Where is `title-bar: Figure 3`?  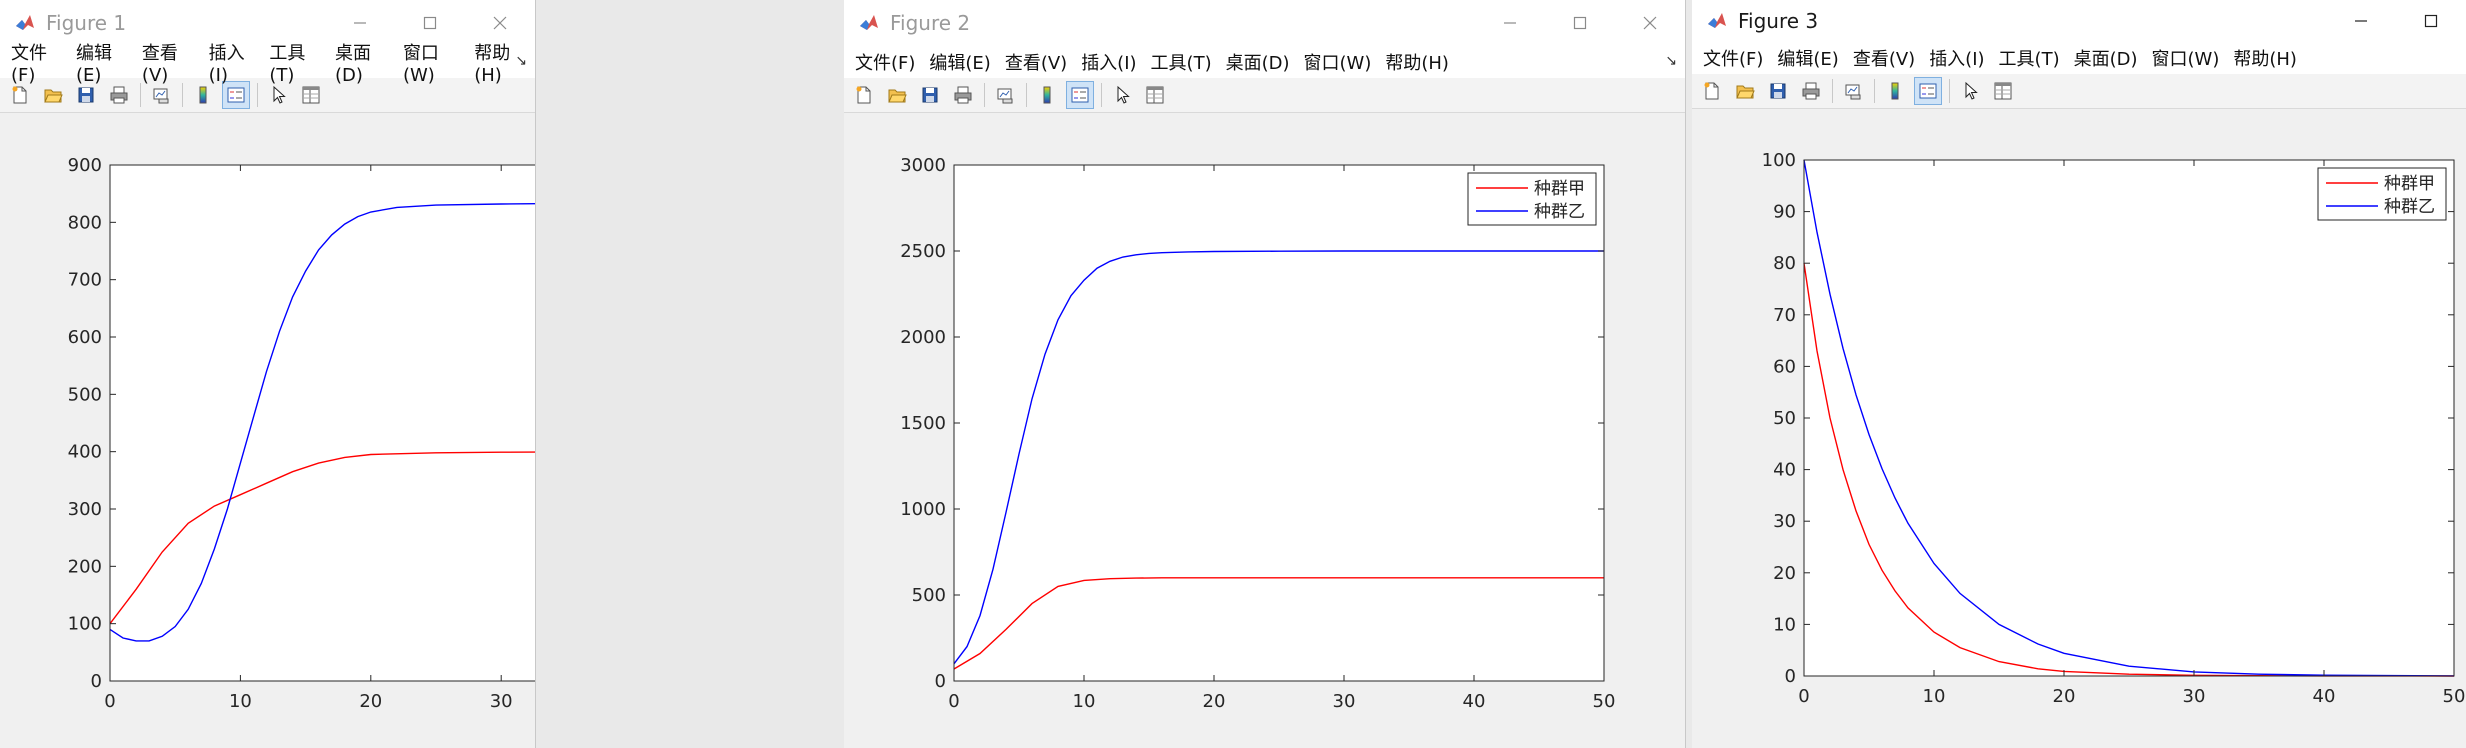 title-bar: Figure 3 is located at coordinates (2079, 21).